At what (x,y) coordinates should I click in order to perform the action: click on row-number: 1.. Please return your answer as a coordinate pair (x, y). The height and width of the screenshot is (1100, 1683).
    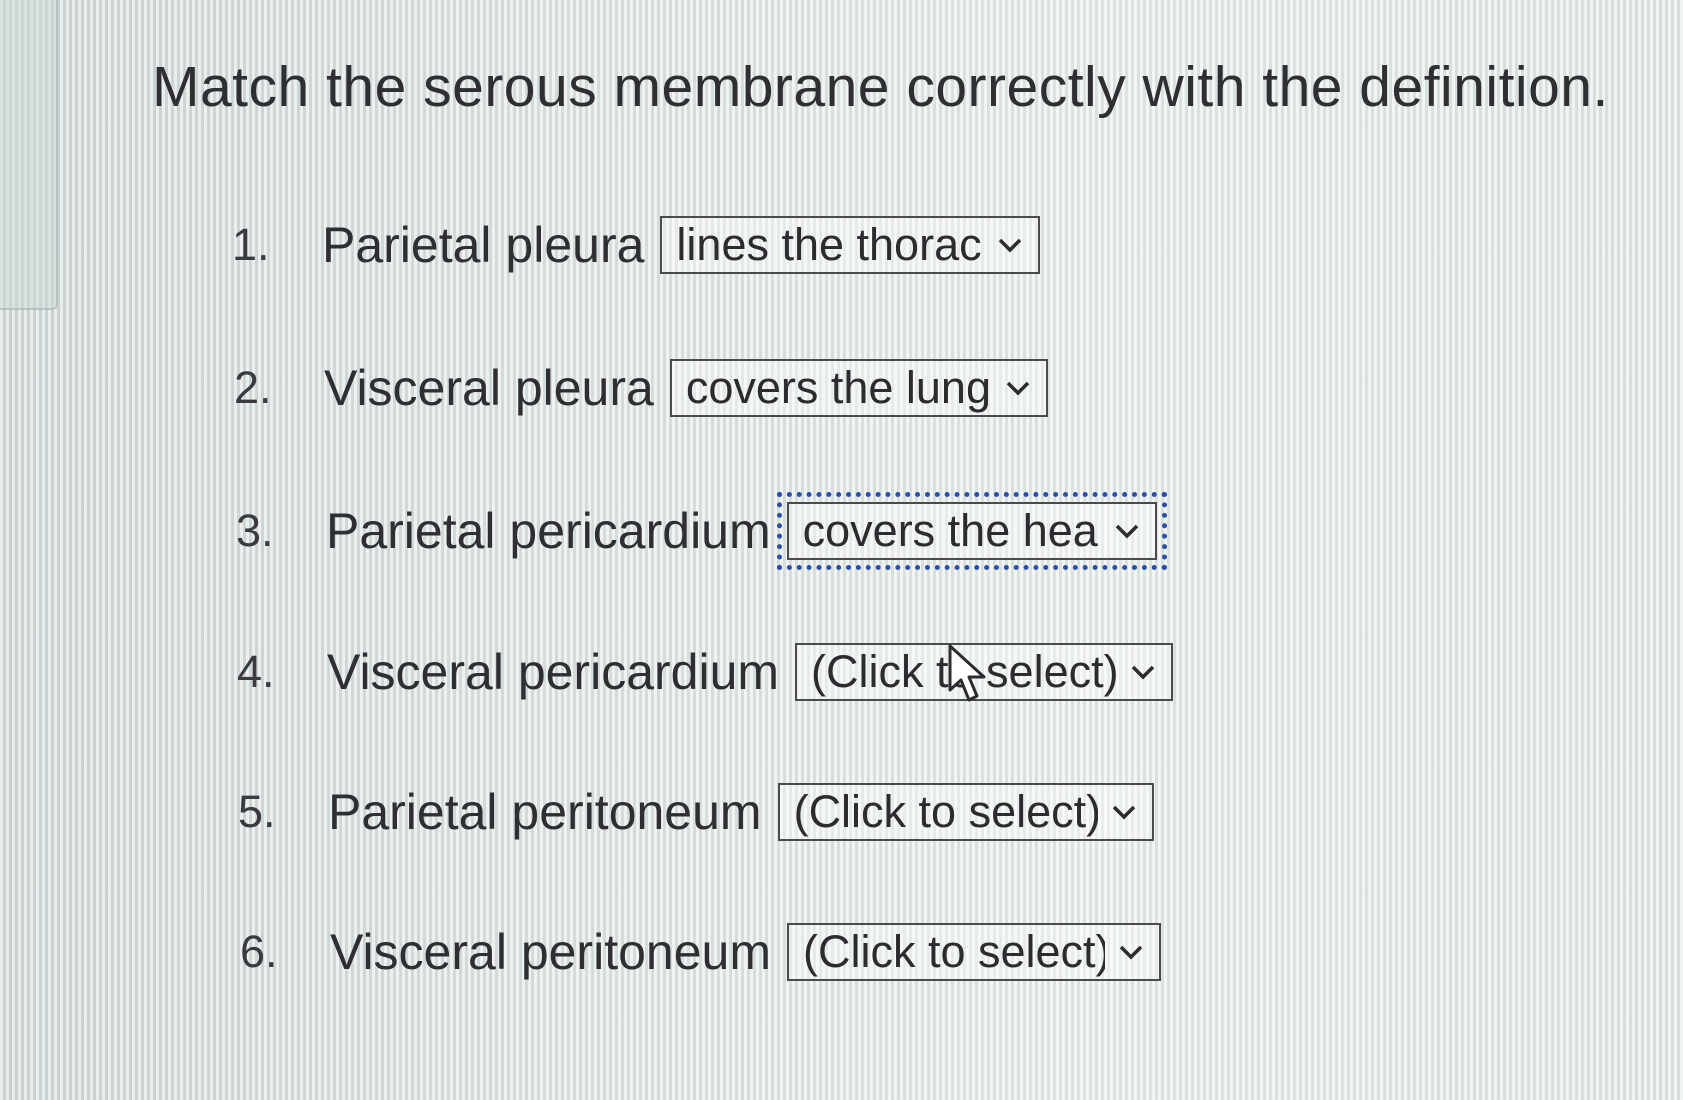
    Looking at the image, I should click on (251, 244).